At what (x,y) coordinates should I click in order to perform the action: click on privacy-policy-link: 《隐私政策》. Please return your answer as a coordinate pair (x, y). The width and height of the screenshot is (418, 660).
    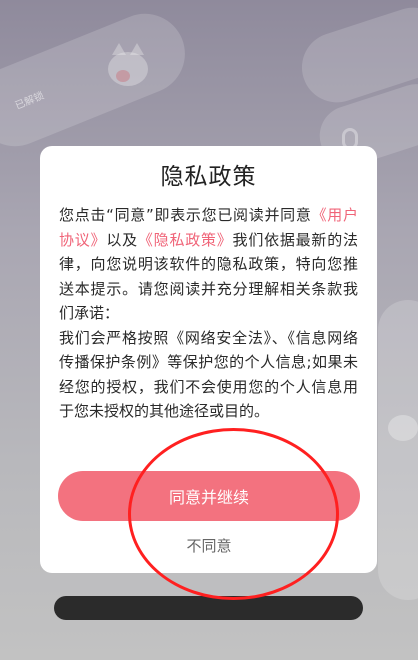
    Looking at the image, I should click on (185, 240).